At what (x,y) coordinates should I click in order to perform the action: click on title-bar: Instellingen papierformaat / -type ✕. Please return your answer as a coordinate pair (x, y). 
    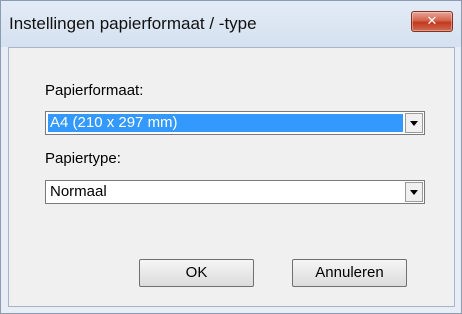
    Looking at the image, I should click on (231, 24).